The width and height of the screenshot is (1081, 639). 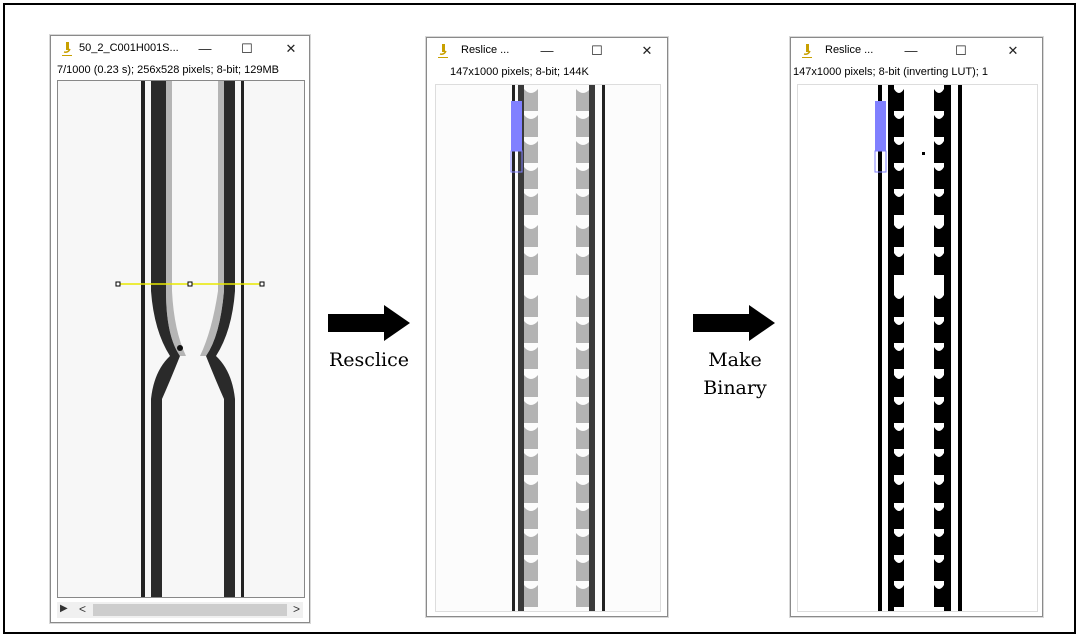 I want to click on title-bar: 50_2_C001H001S... — ☐ ✕, so click(x=180, y=49).